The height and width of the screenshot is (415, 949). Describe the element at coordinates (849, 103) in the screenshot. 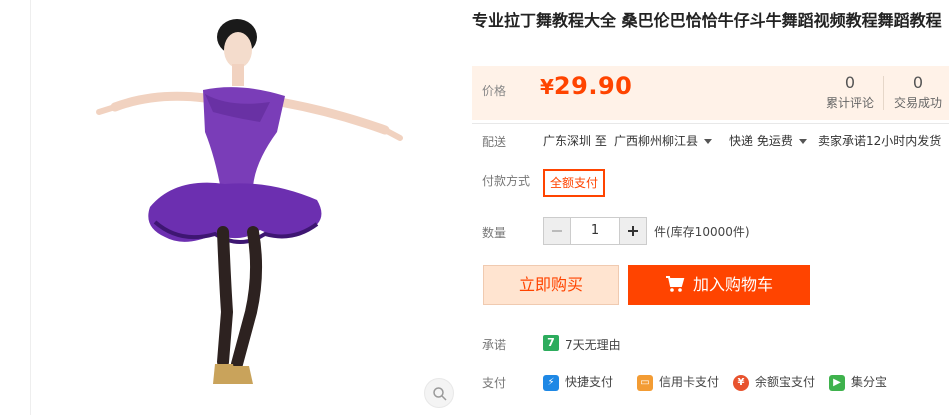

I see `review-count-label: 累计评论` at that location.